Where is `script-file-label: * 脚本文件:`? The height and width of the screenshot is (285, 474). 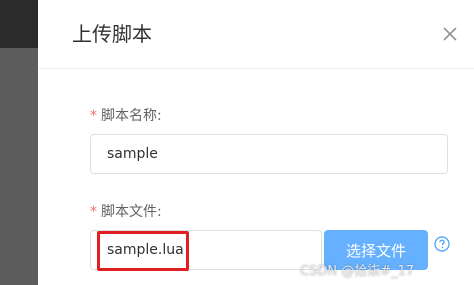 script-file-label: * 脚本文件: is located at coordinates (126, 212).